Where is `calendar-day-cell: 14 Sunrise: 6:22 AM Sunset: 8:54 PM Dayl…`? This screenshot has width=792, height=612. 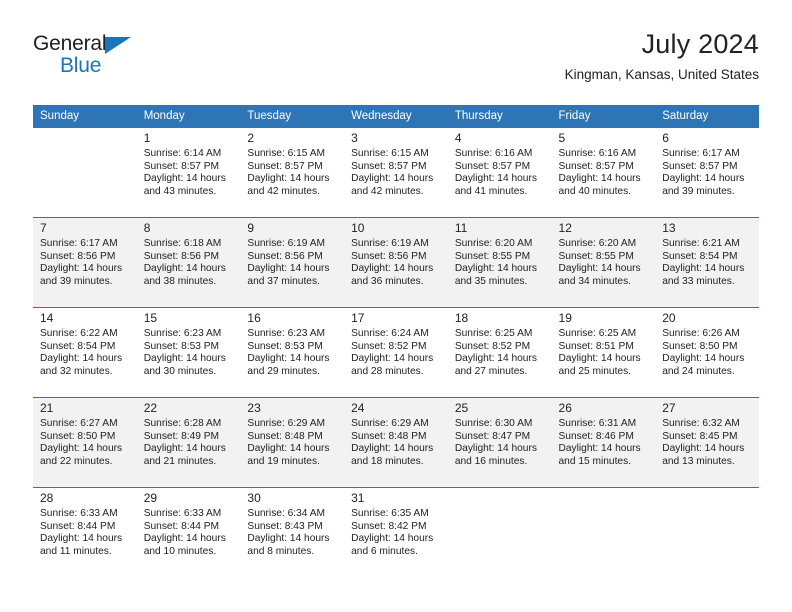
calendar-day-cell: 14 Sunrise: 6:22 AM Sunset: 8:54 PM Dayl… is located at coordinates (85, 352).